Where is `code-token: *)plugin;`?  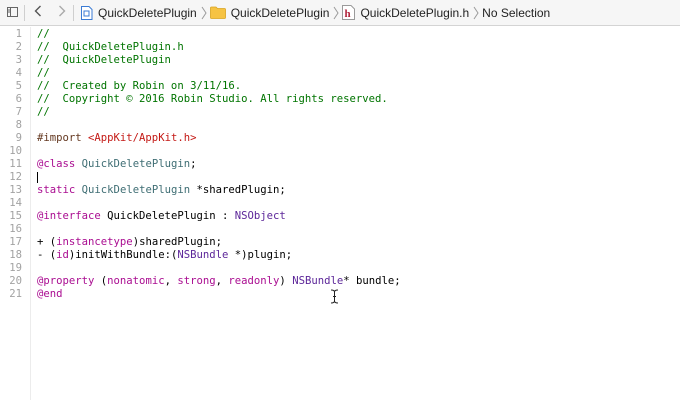 code-token: *)plugin; is located at coordinates (260, 255).